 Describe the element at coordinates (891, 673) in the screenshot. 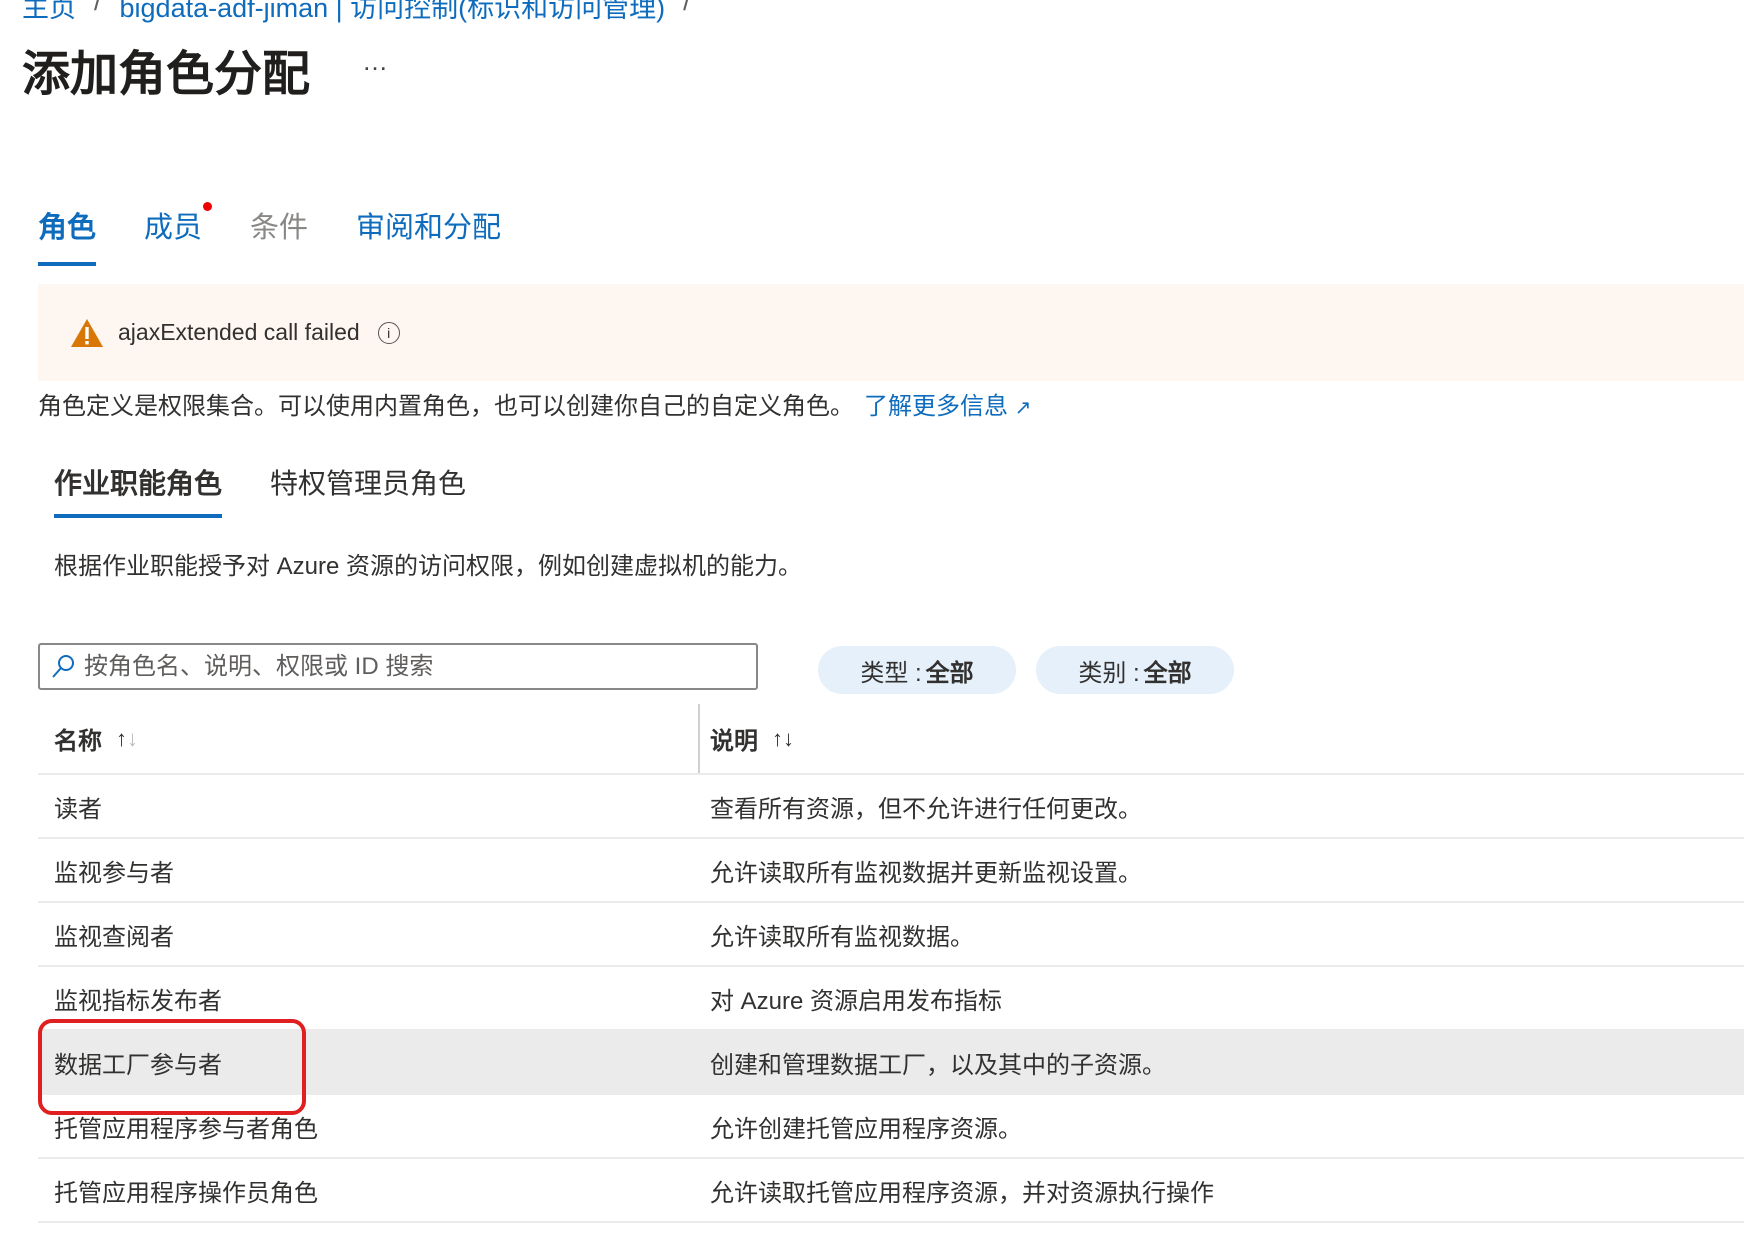

I see `filter-key: 类型 :` at that location.